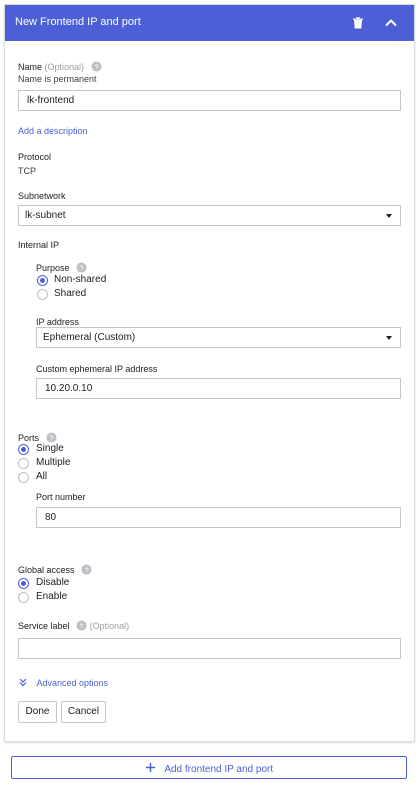  Describe the element at coordinates (391, 23) in the screenshot. I see `chevron-up-icon` at that location.